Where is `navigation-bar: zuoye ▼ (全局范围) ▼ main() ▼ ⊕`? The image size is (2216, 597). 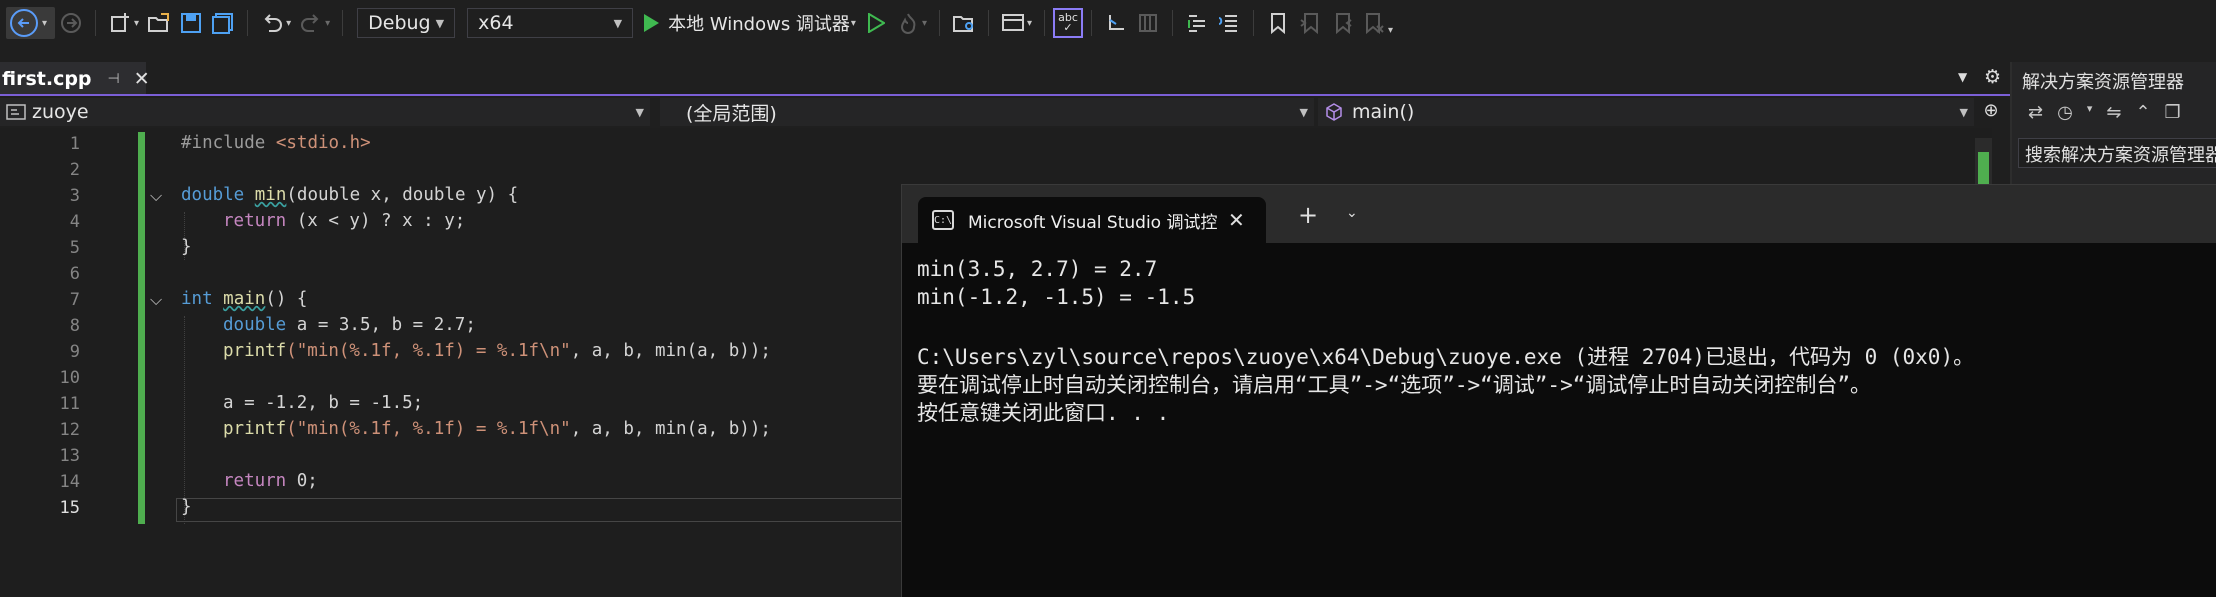
navigation-bar: zuoye ▼ (全局范围) ▼ main() ▼ ⊕ is located at coordinates (1005, 113).